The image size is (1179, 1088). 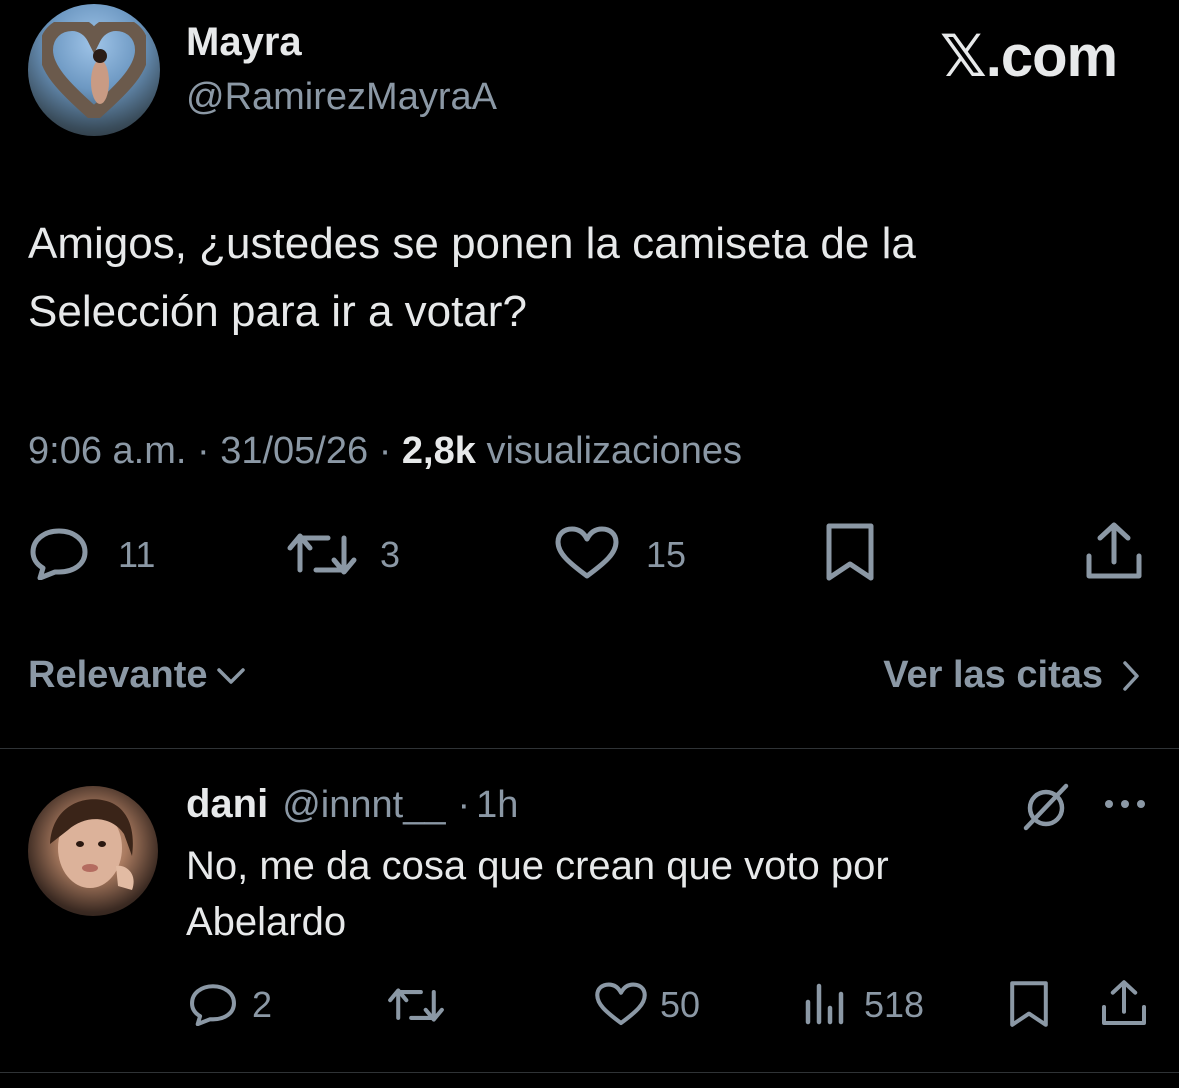 What do you see at coordinates (266, 922) in the screenshot?
I see `reply-text-line: Abelardo` at bounding box center [266, 922].